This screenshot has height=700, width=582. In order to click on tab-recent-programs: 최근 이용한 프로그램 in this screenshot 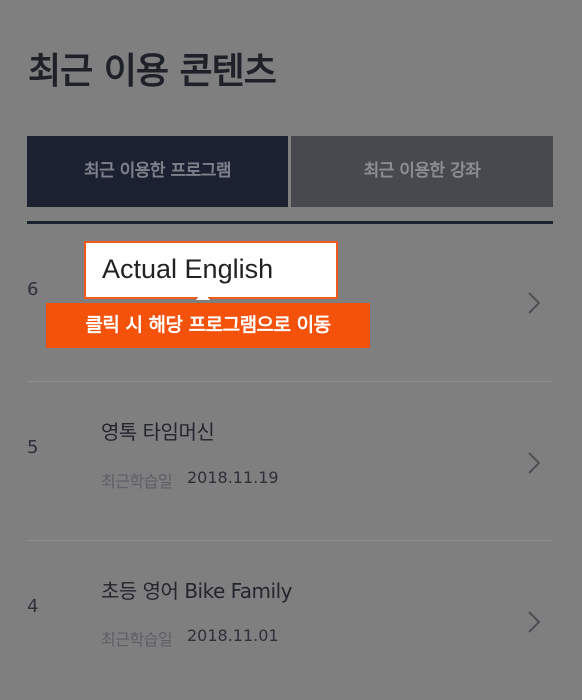, I will do `click(157, 171)`.